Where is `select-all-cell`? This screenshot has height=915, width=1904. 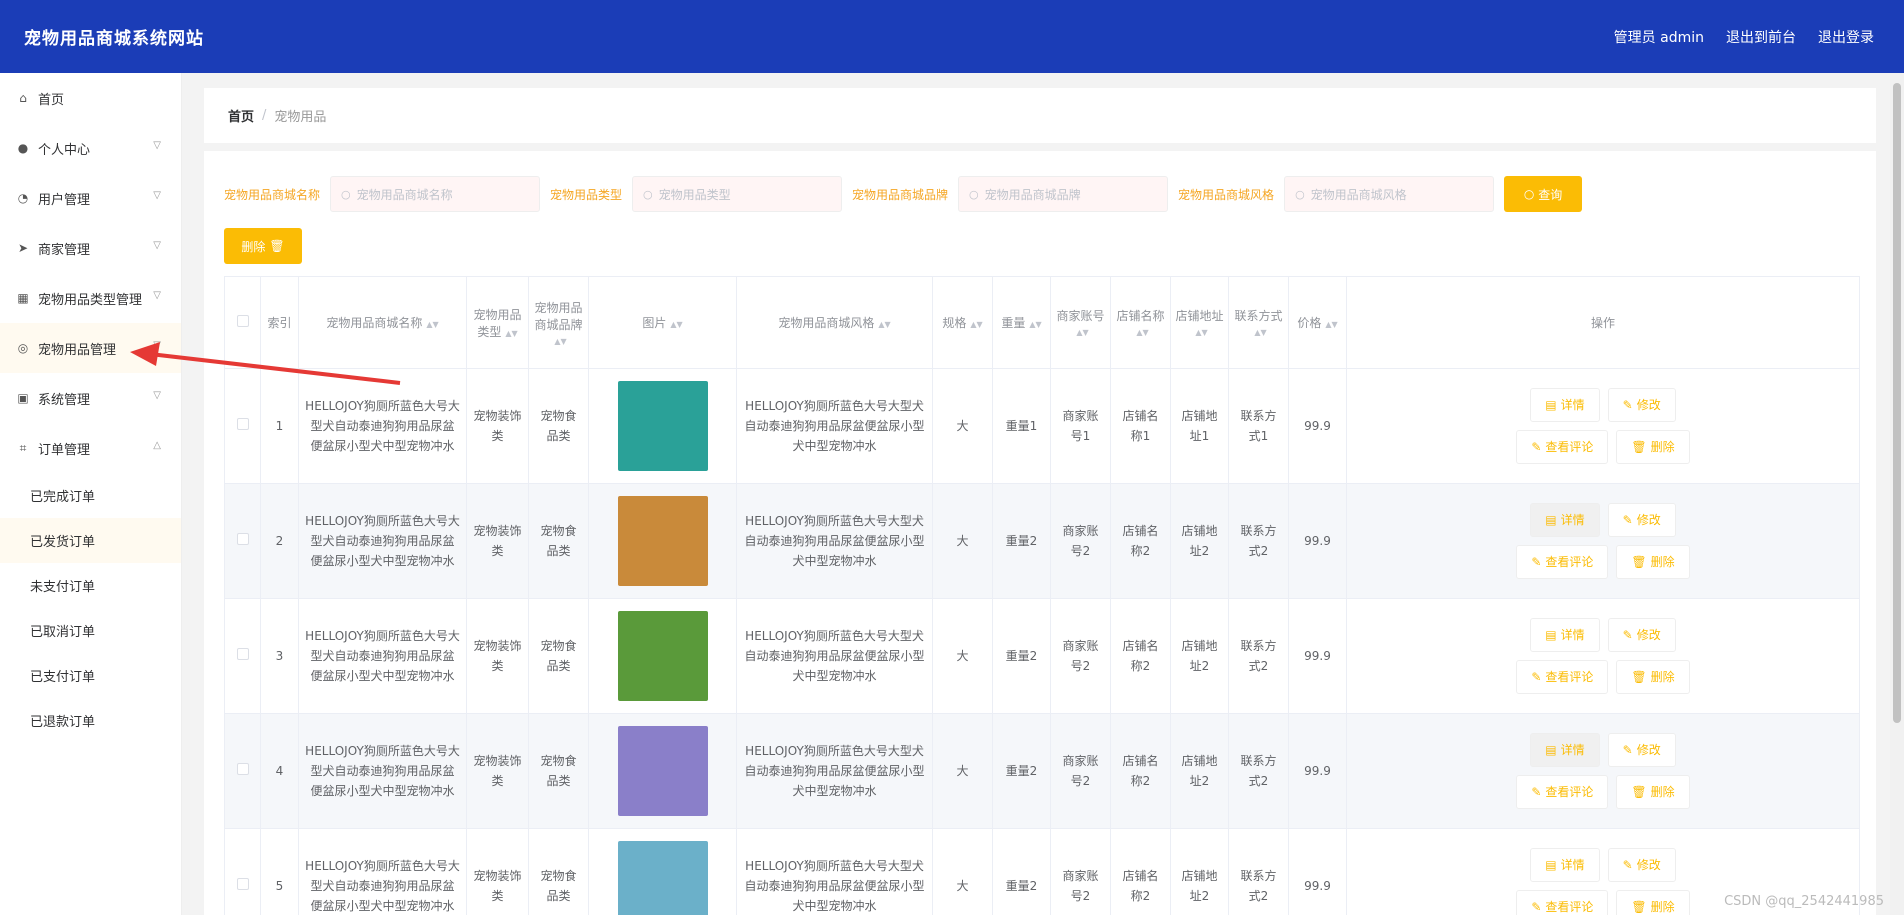
select-all-cell is located at coordinates (242, 322).